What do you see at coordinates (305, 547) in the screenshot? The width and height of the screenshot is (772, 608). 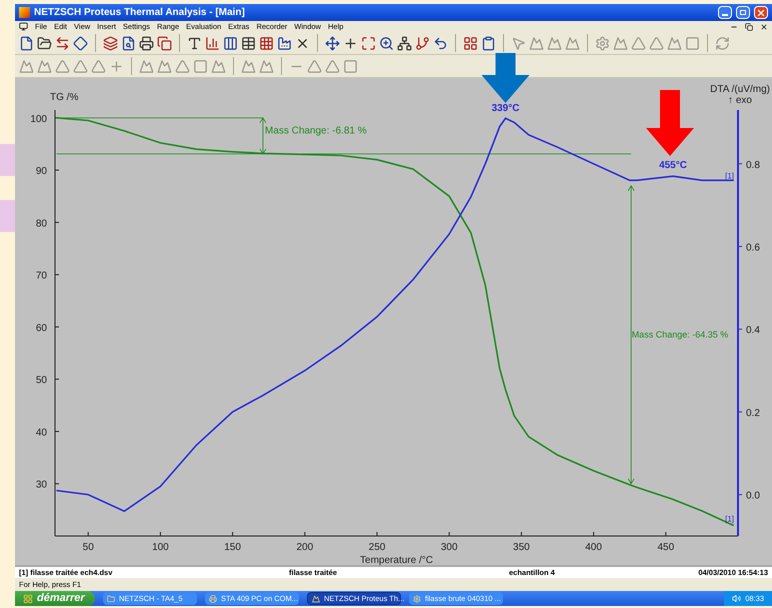 I see `tick-label: 200` at bounding box center [305, 547].